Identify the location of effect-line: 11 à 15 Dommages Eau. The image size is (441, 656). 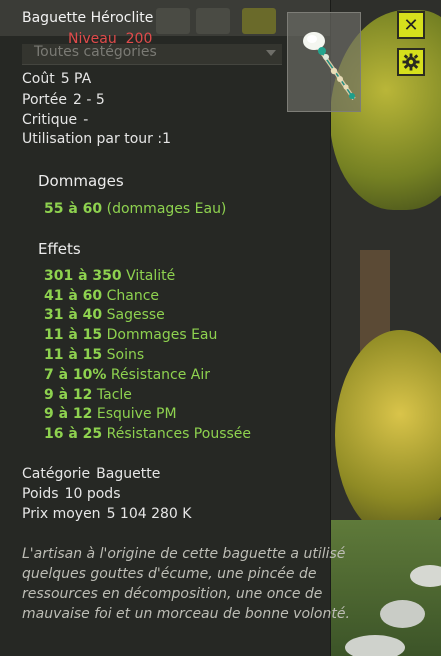
(130, 335).